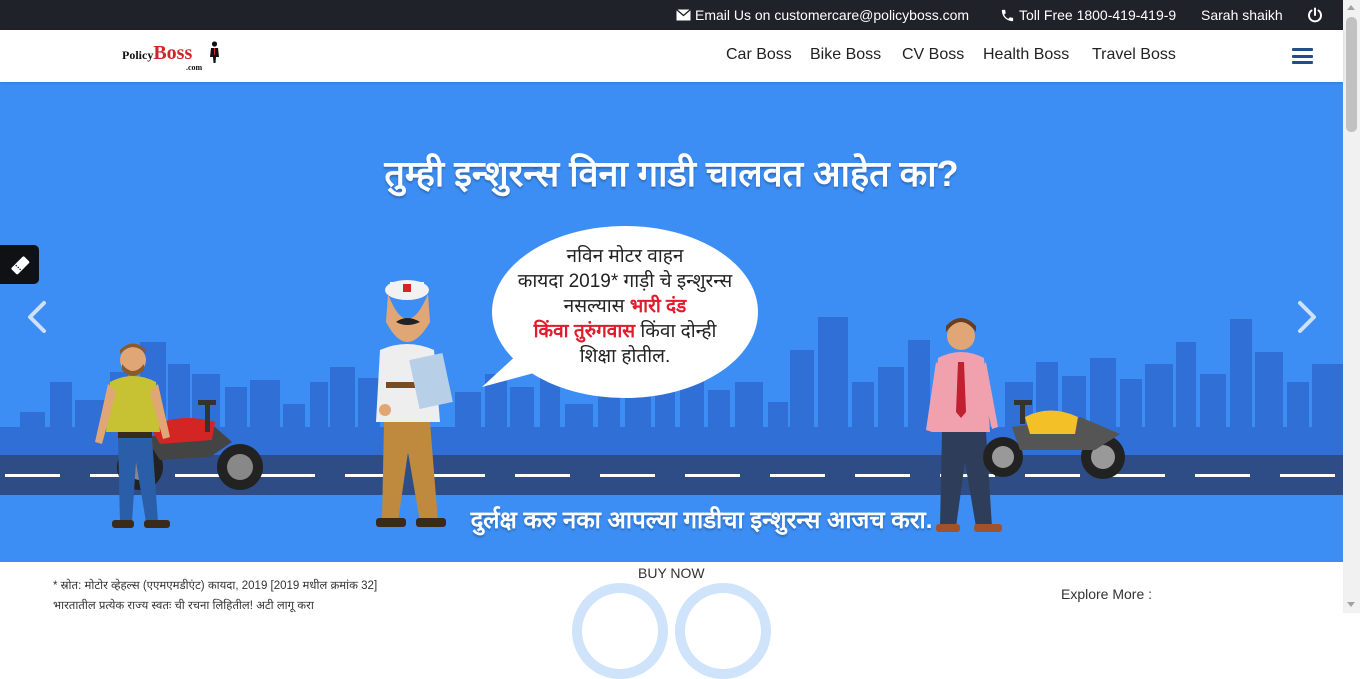 The image size is (1360, 679). What do you see at coordinates (933, 55) in the screenshot?
I see `nav-cv-boss: CV Boss` at bounding box center [933, 55].